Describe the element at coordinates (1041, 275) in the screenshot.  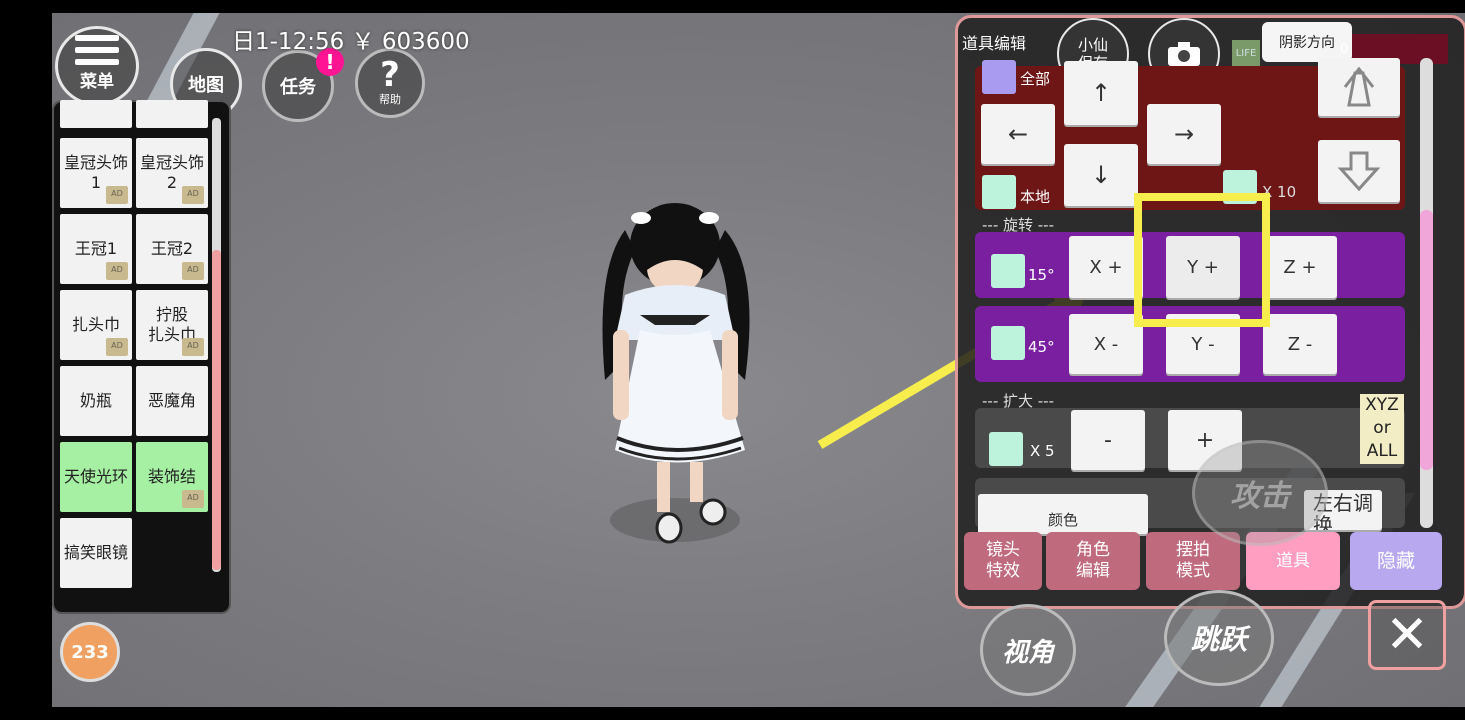
I see `deg15-label: 15°` at that location.